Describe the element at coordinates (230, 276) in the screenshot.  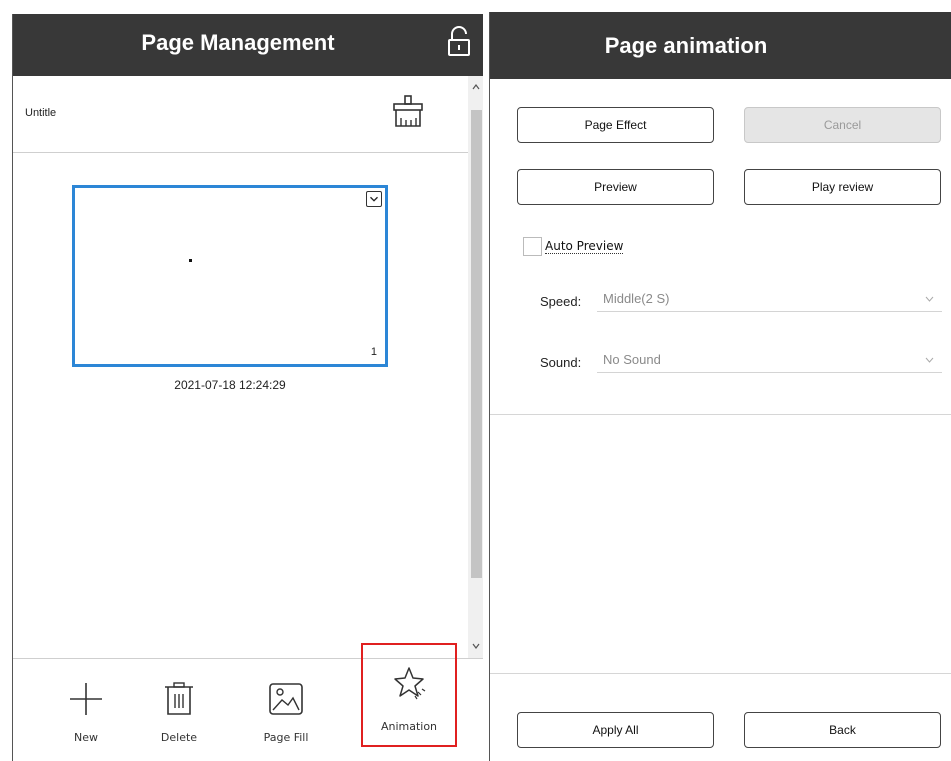
I see `page-thumbnail: 1` at that location.